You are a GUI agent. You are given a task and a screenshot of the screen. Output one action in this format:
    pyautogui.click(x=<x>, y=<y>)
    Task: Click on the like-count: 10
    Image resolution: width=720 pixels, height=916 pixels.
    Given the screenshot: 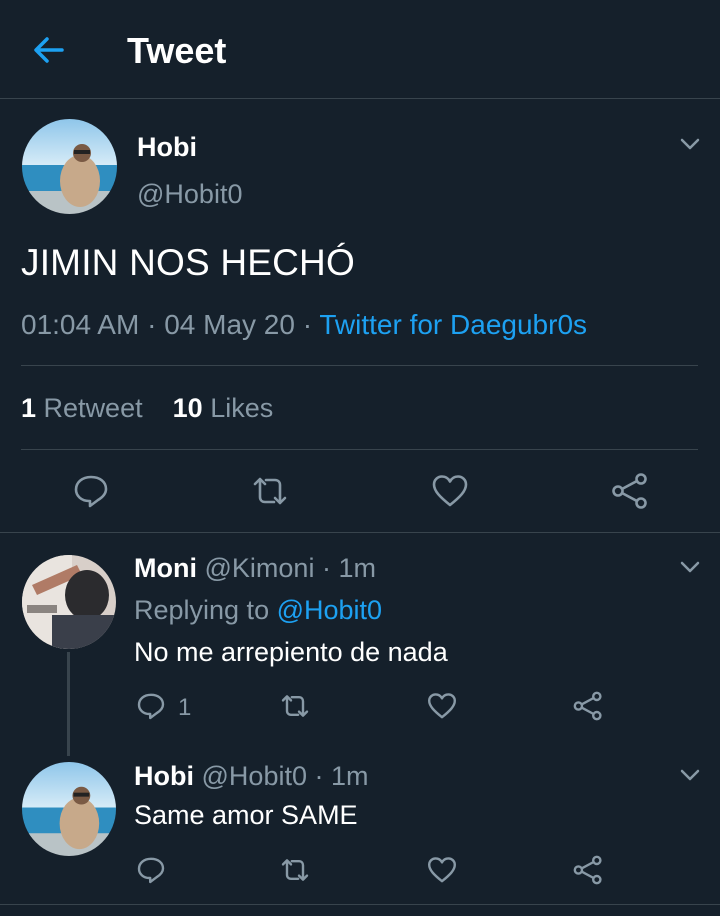 What is the action you would take?
    pyautogui.click(x=187, y=408)
    